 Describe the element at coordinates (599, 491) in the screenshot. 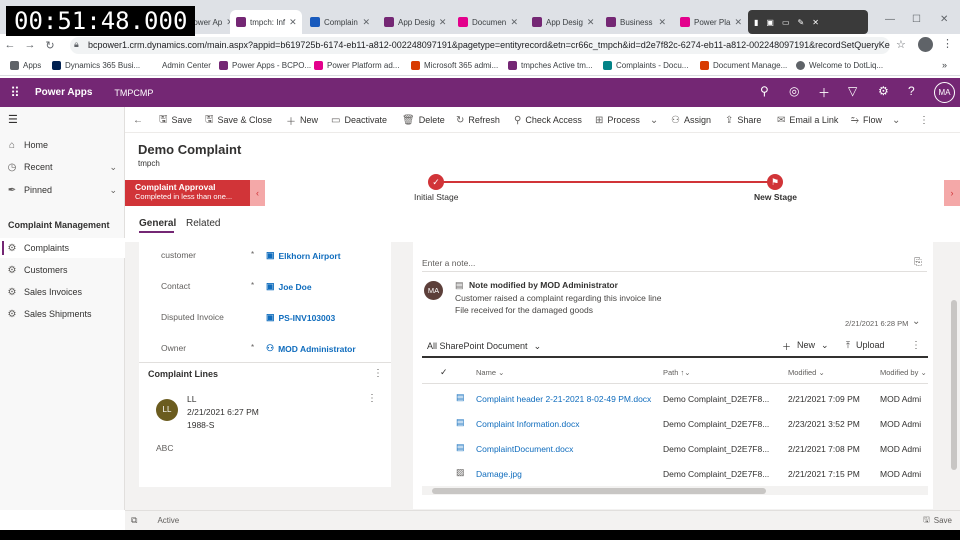

I see `horizontal-scroll-thumb` at that location.